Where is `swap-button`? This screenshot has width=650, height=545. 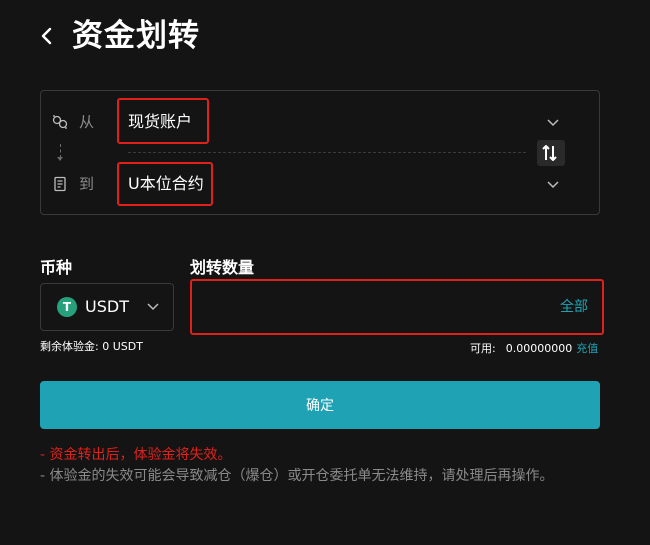 swap-button is located at coordinates (551, 153).